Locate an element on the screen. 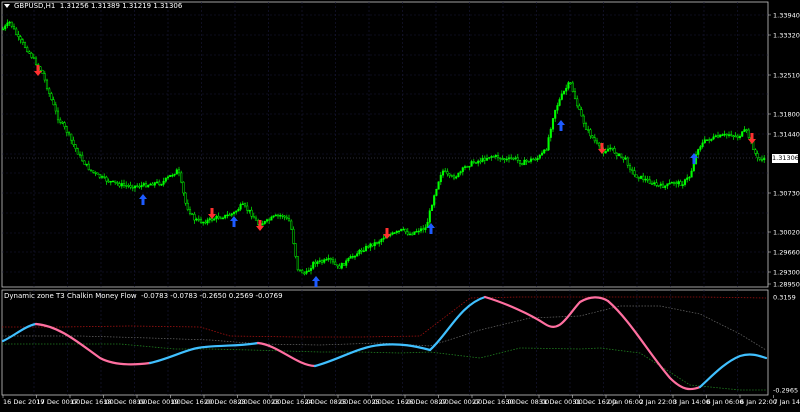  buy-arrow-icon is located at coordinates (316, 281).